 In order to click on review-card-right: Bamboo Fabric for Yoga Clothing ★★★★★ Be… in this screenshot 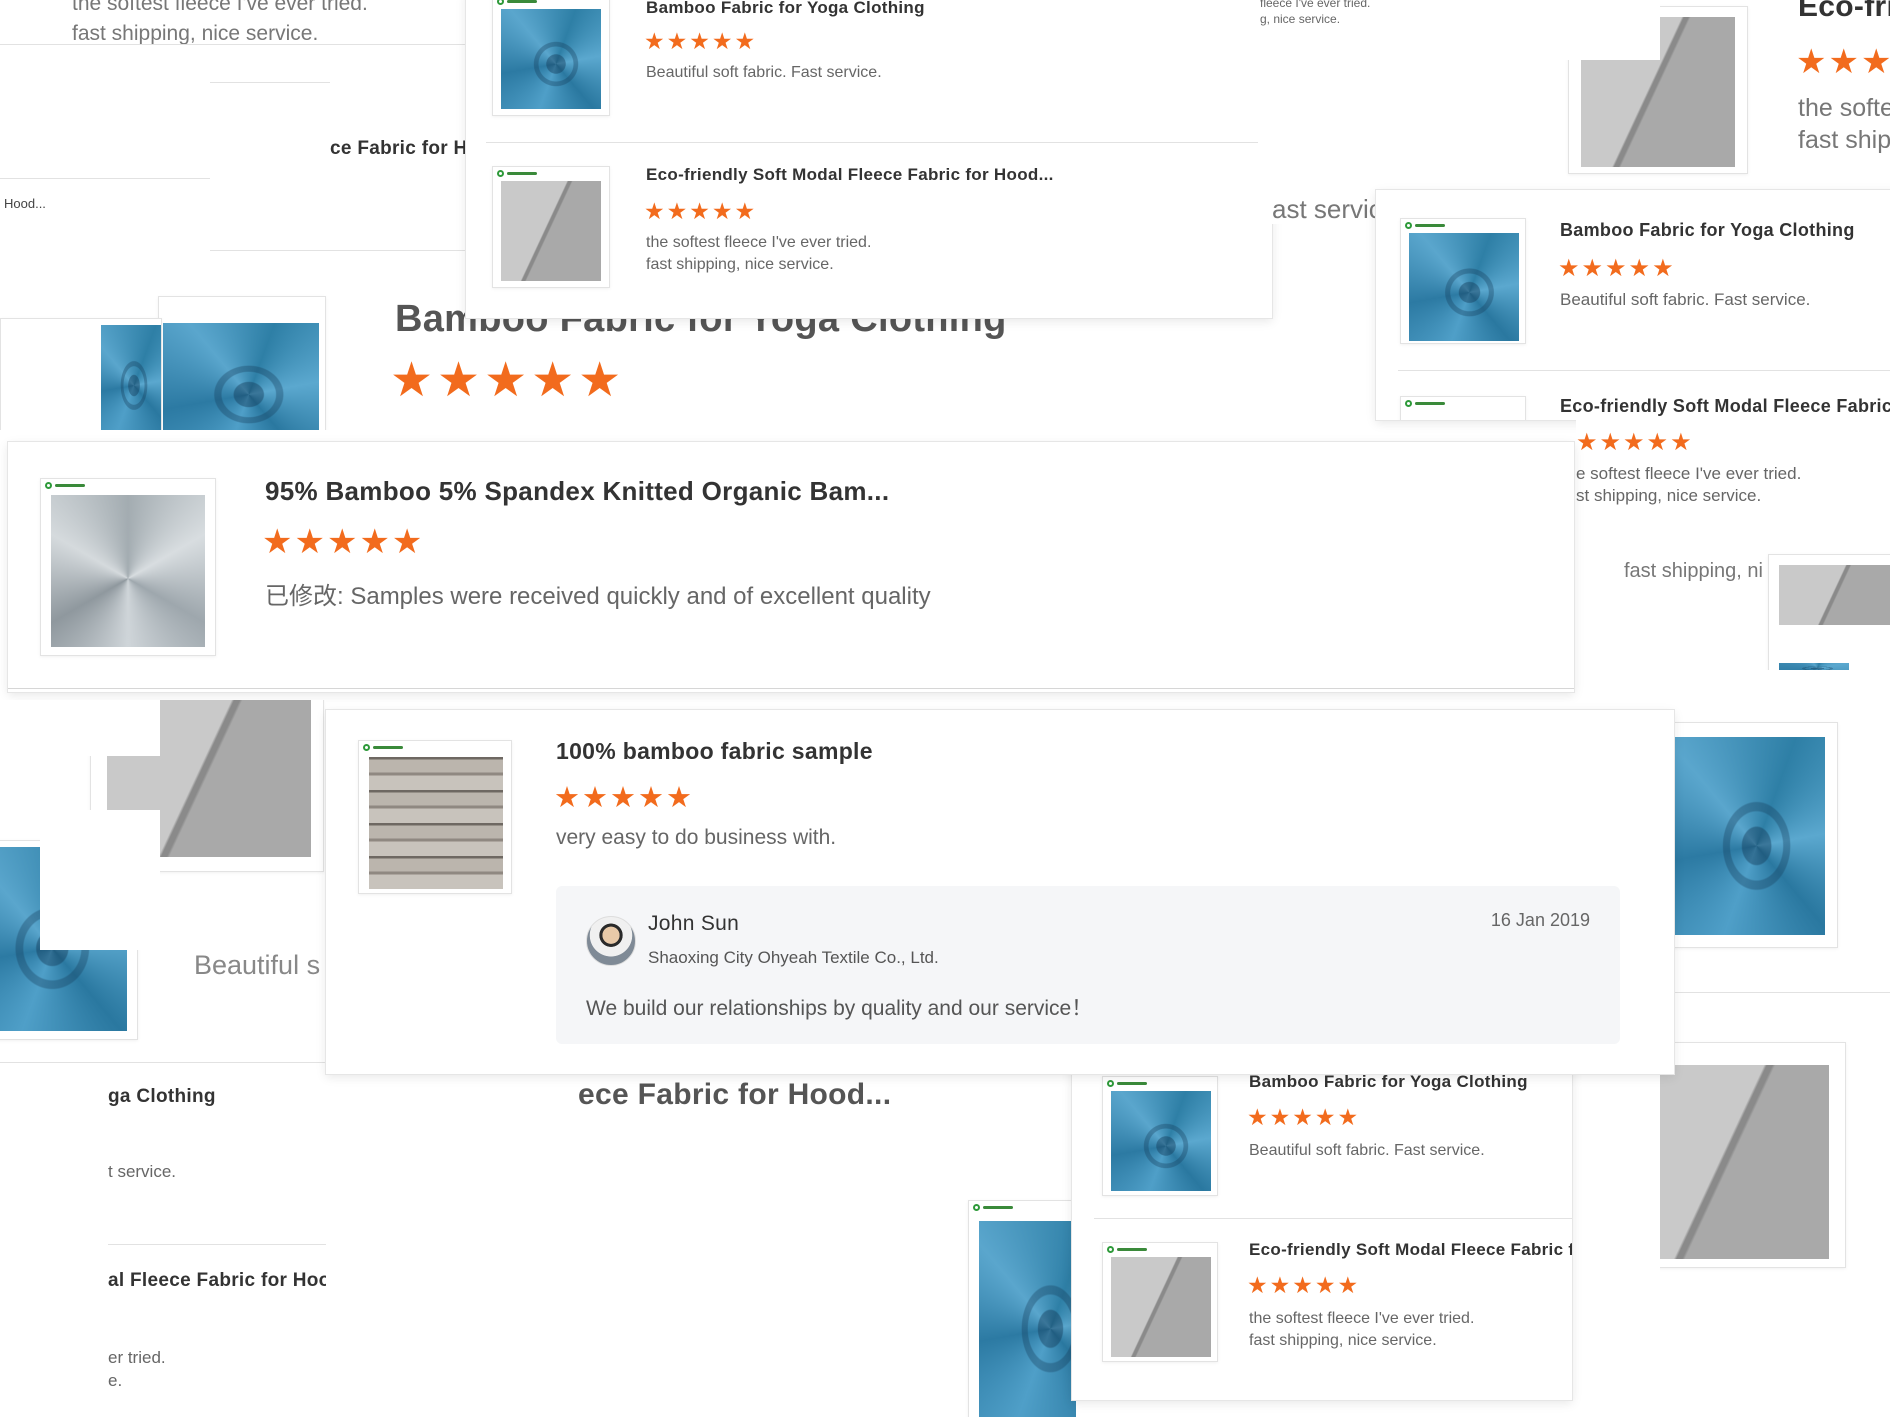, I will do `click(1633, 305)`.